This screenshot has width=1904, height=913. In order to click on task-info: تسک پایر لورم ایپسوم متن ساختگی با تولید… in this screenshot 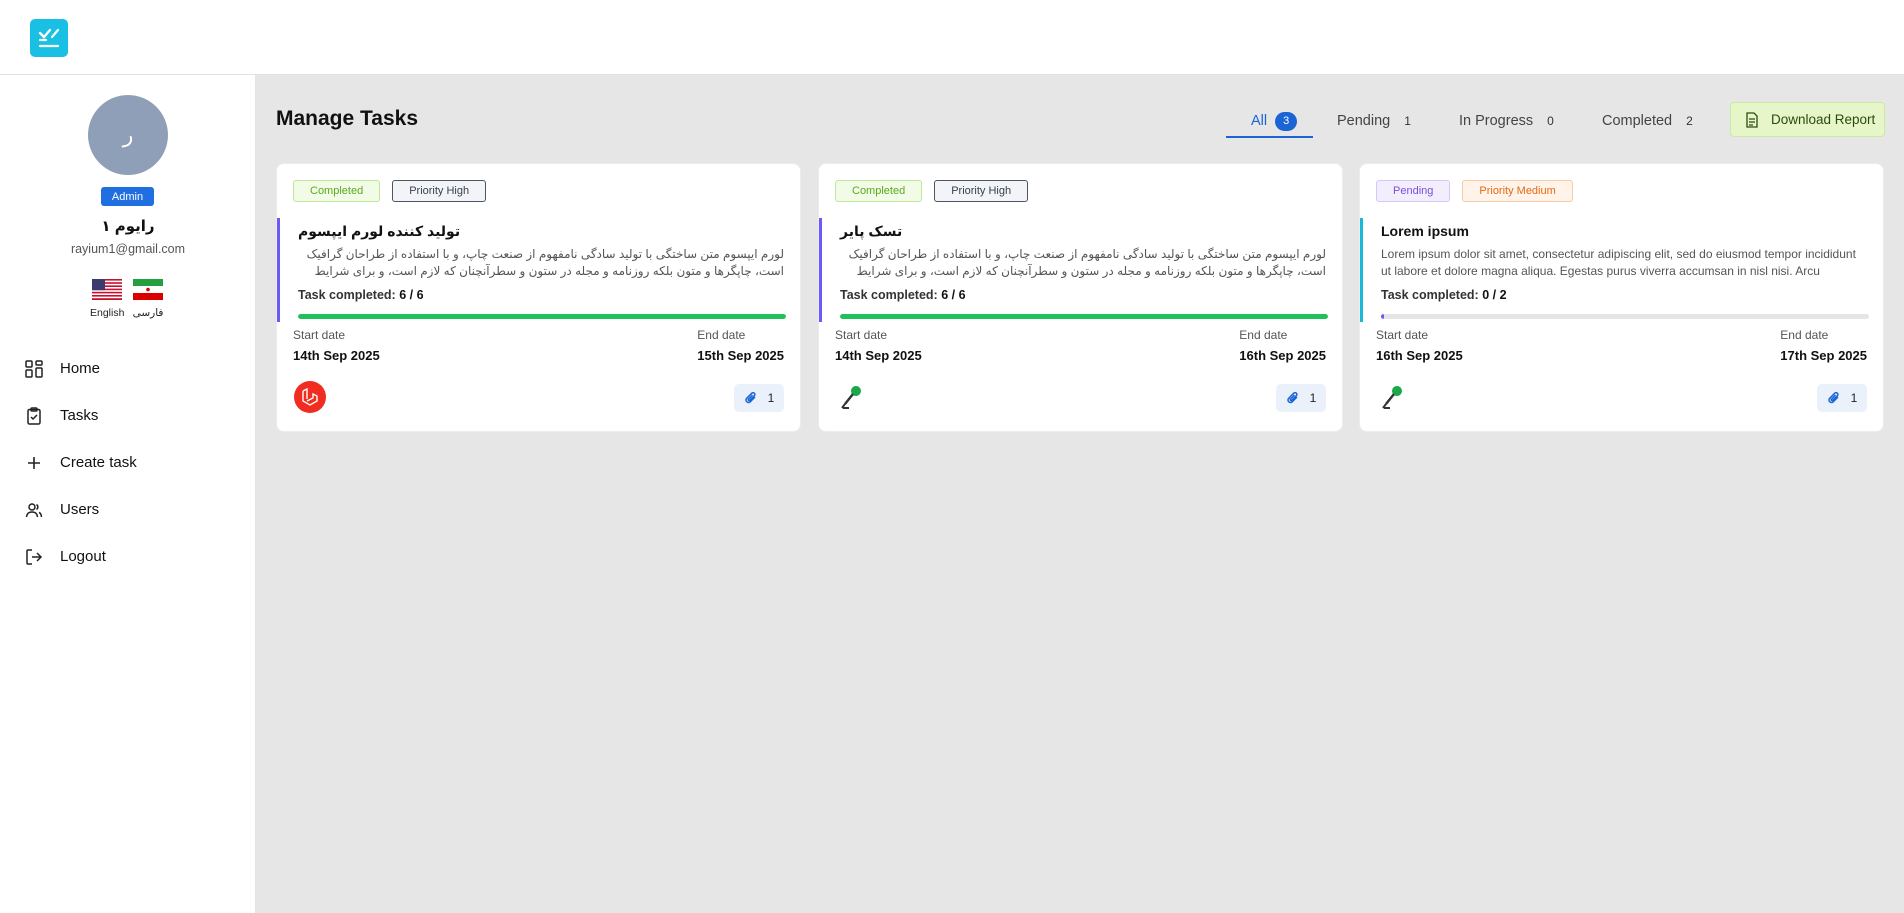, I will do `click(1081, 270)`.